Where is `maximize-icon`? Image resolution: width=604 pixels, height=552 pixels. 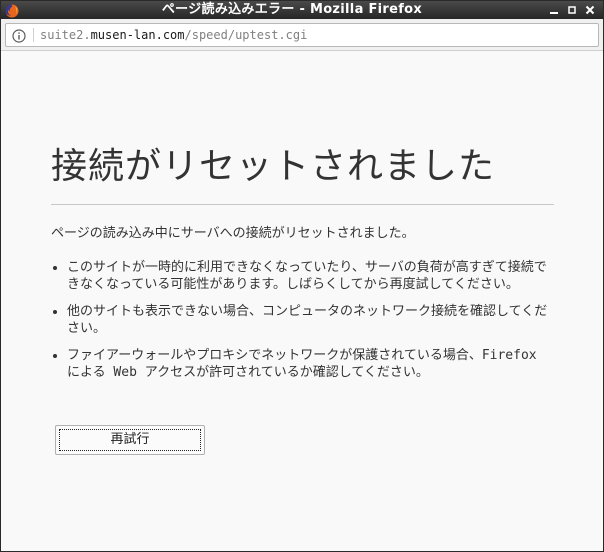 maximize-icon is located at coordinates (572, 10).